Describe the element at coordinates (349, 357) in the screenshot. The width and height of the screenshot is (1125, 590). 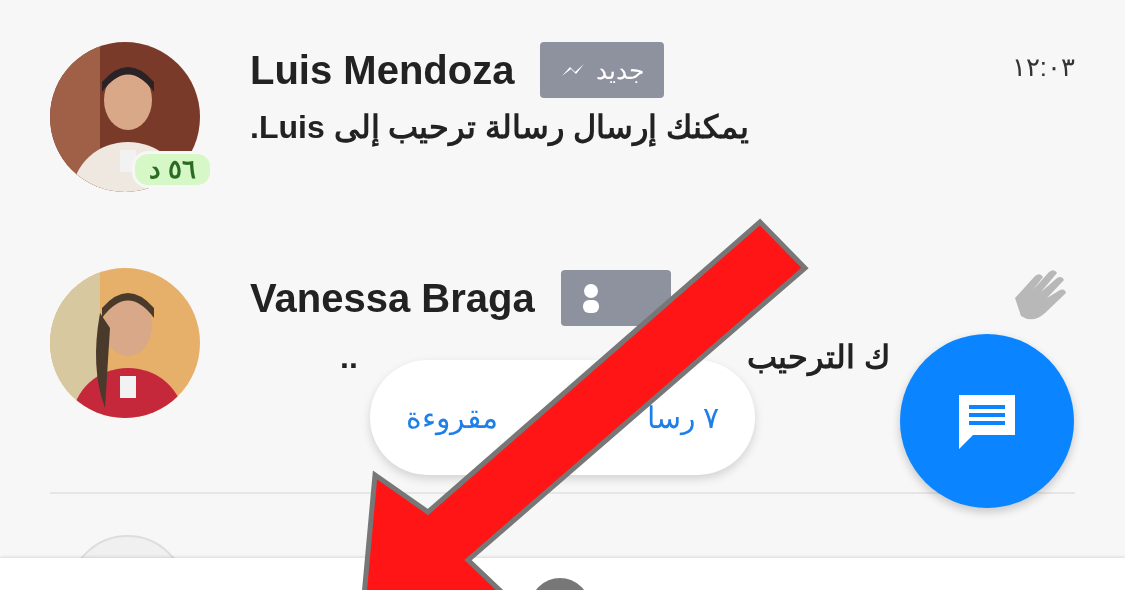
I see `ellipsis: ..` at that location.